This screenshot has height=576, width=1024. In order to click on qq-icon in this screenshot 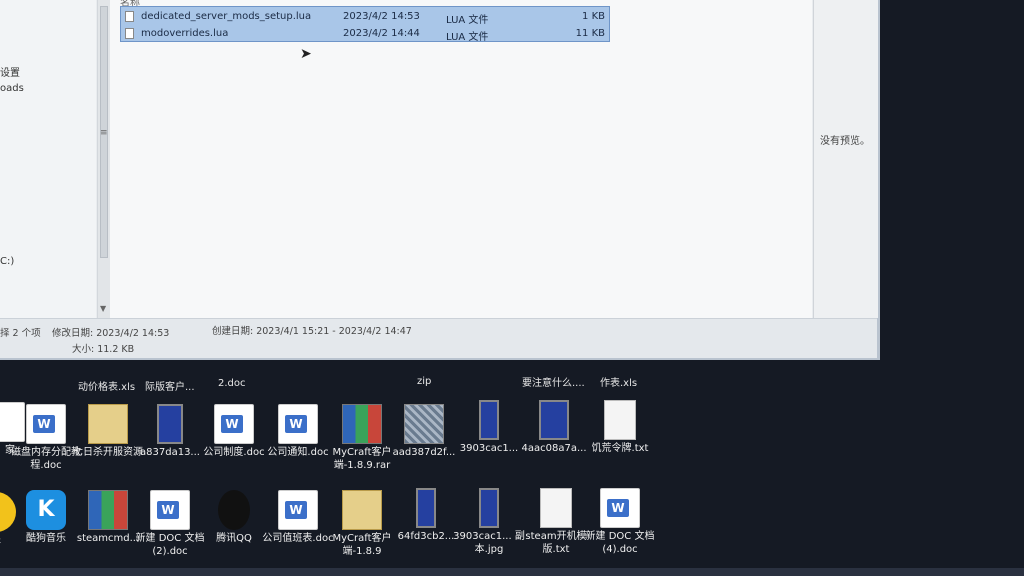, I will do `click(234, 510)`.